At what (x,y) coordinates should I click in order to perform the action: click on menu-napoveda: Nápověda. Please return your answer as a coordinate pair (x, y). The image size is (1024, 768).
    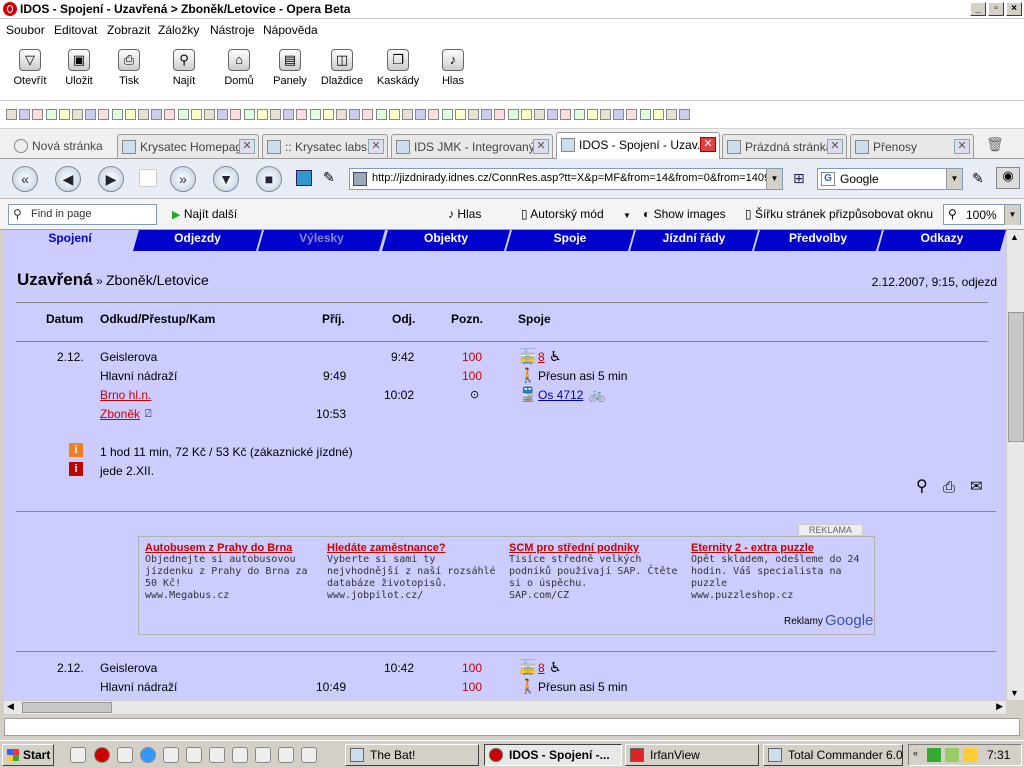
    Looking at the image, I should click on (290, 30).